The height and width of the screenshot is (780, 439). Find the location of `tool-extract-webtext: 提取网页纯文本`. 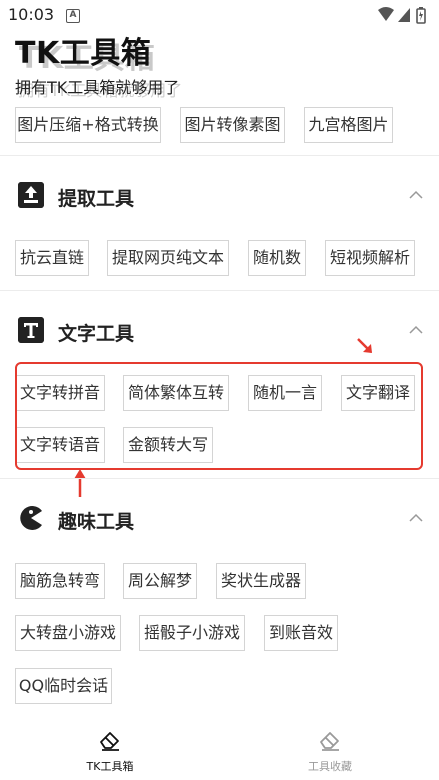

tool-extract-webtext: 提取网页纯文本 is located at coordinates (168, 258).